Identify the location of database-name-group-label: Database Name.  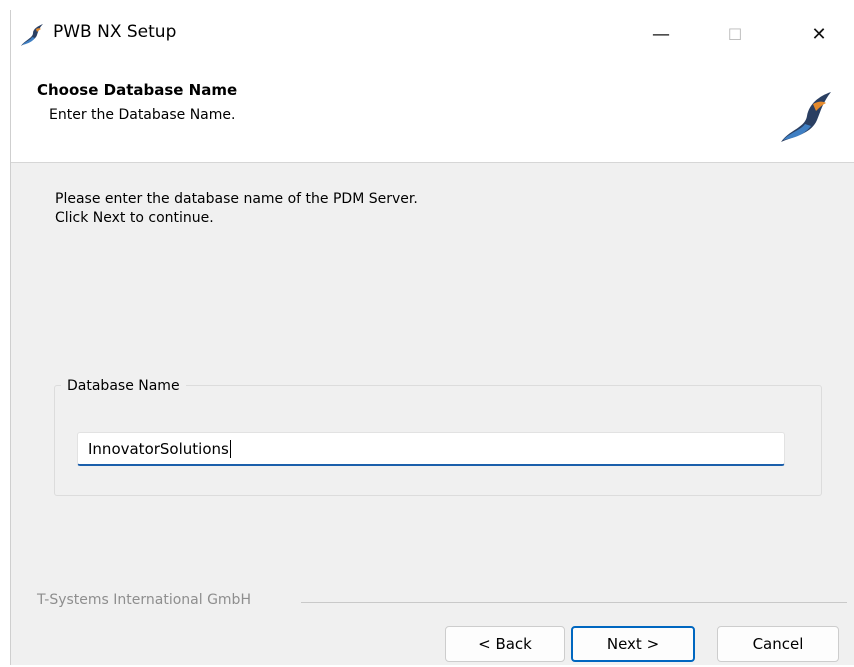
(123, 386).